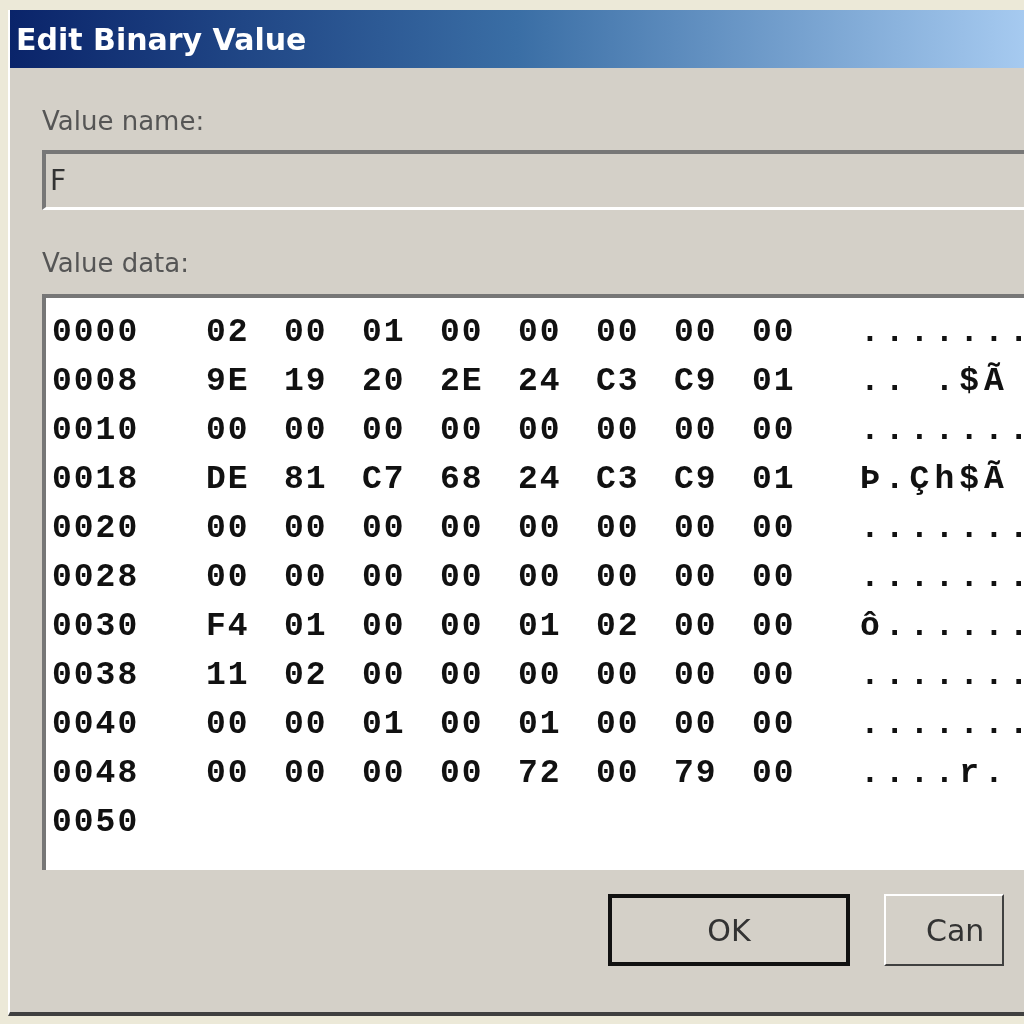 The image size is (1024, 1024). What do you see at coordinates (944, 930) in the screenshot?
I see `dialog-button: Can` at bounding box center [944, 930].